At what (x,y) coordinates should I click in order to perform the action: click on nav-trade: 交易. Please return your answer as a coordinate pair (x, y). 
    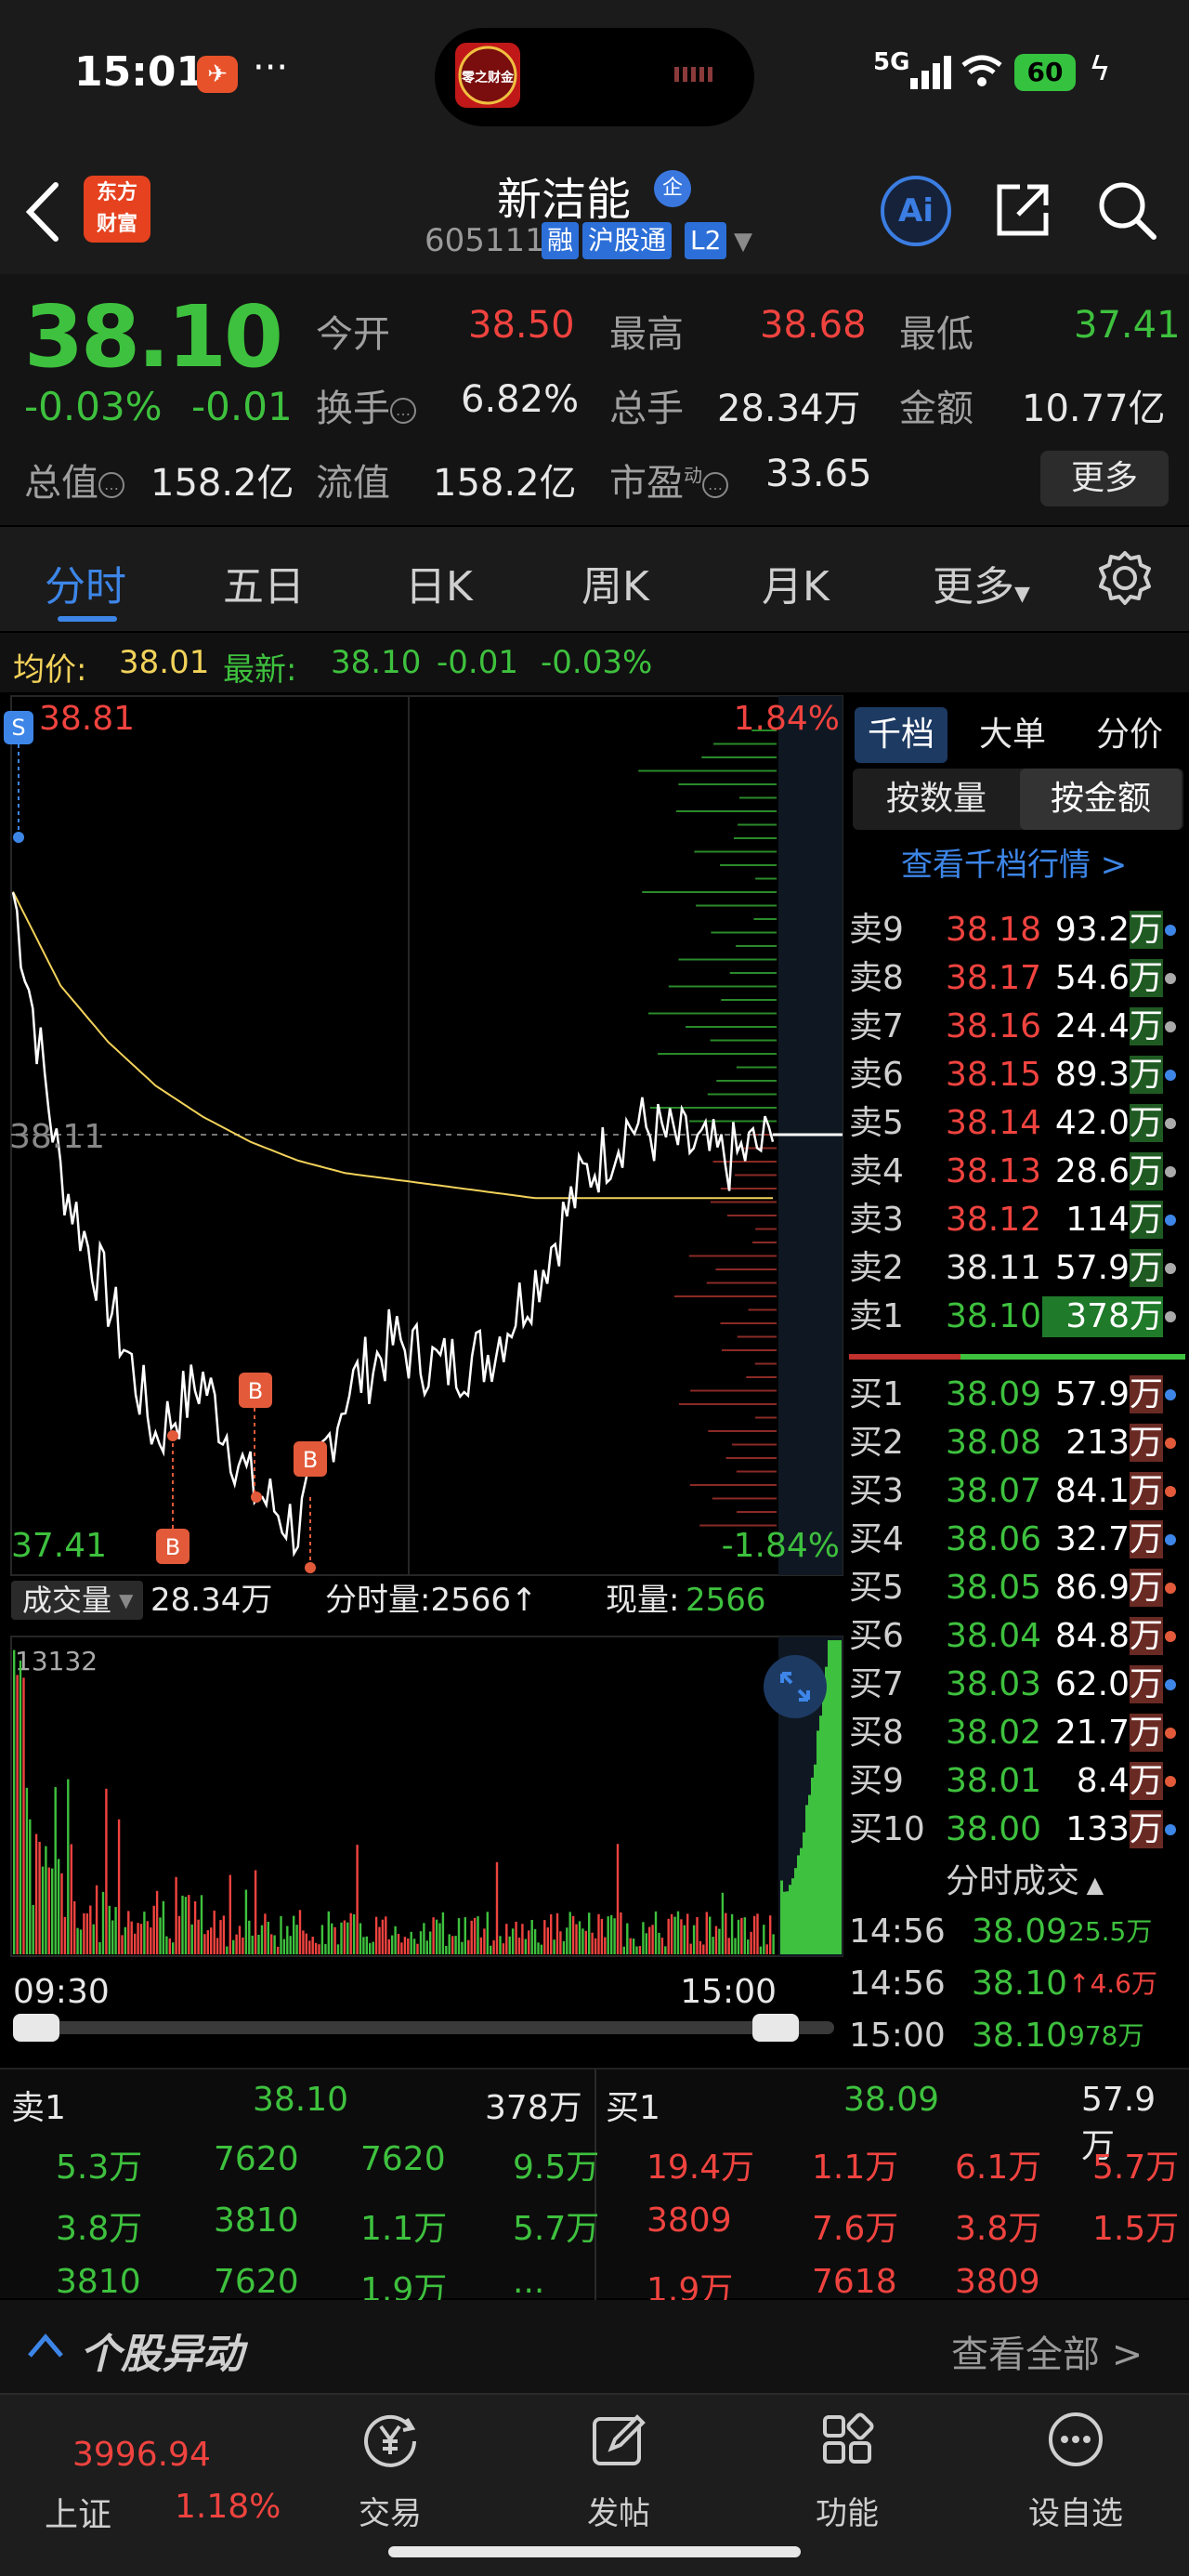
    Looking at the image, I should click on (390, 2473).